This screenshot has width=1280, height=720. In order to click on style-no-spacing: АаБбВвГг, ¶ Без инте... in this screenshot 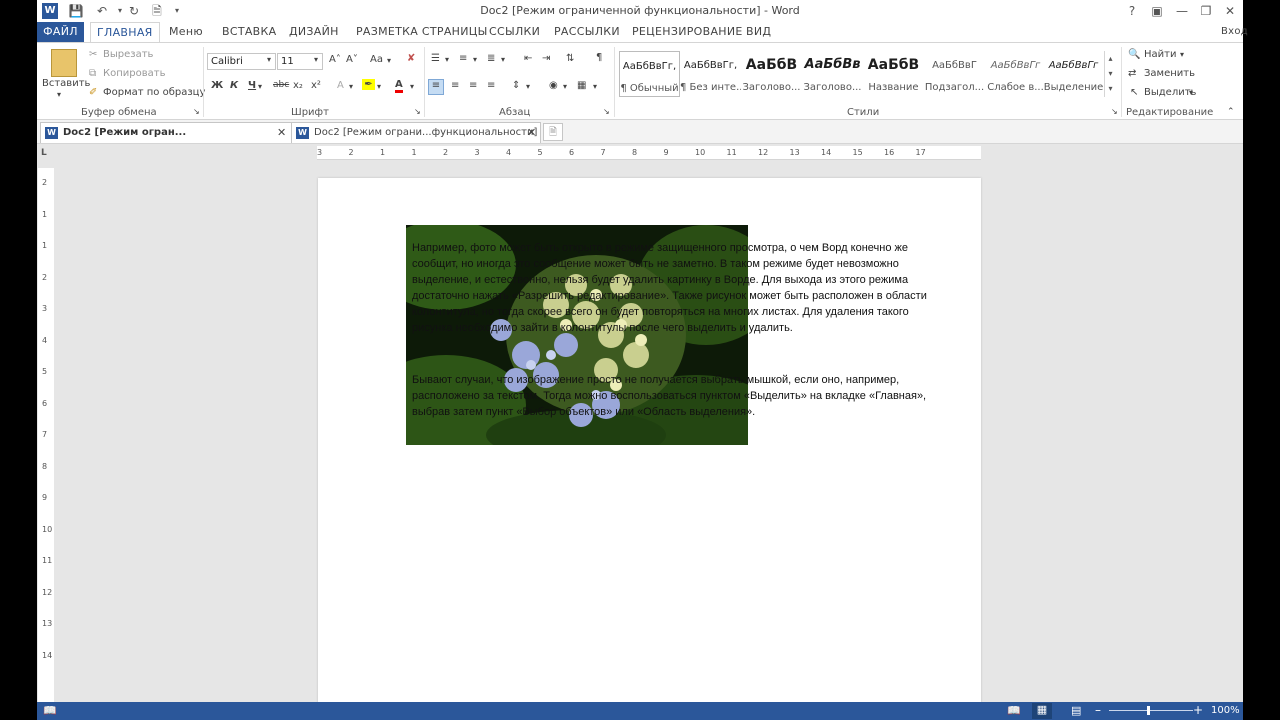, I will do `click(710, 74)`.